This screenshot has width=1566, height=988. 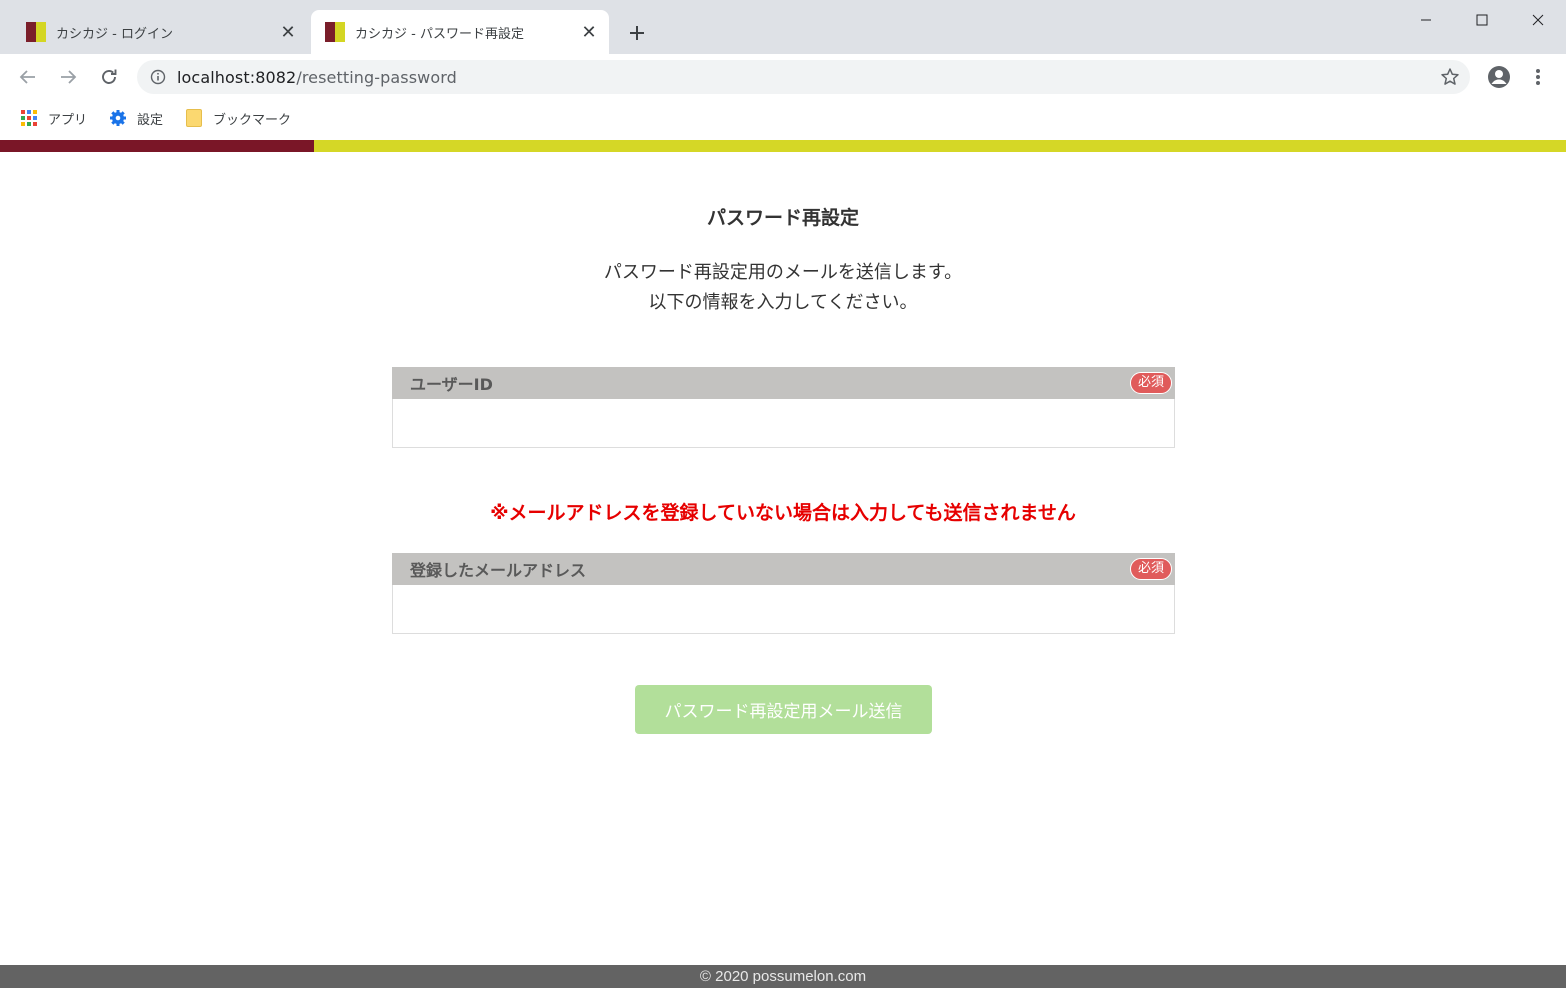 What do you see at coordinates (782, 218) in the screenshot?
I see `page-title: パスワード再設定` at bounding box center [782, 218].